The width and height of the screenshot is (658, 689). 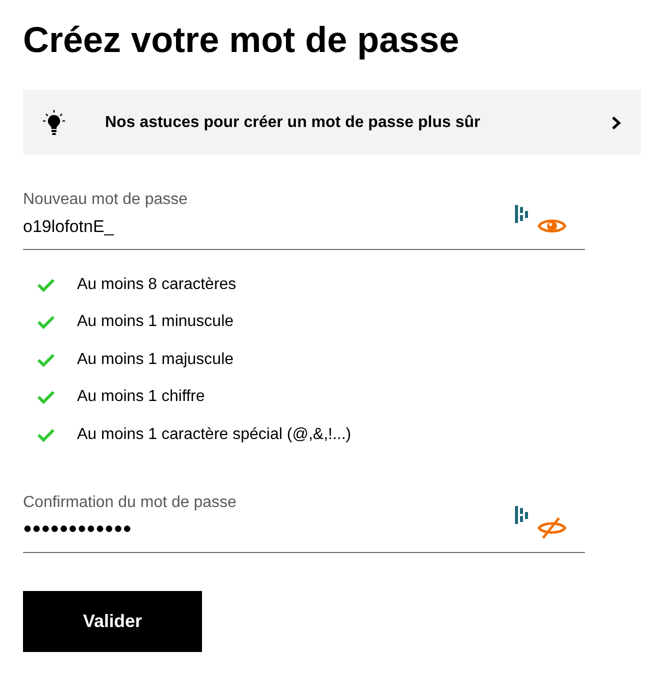 What do you see at coordinates (304, 220) in the screenshot?
I see `password-field: Nouveau mot de passe o19lofotnE_` at bounding box center [304, 220].